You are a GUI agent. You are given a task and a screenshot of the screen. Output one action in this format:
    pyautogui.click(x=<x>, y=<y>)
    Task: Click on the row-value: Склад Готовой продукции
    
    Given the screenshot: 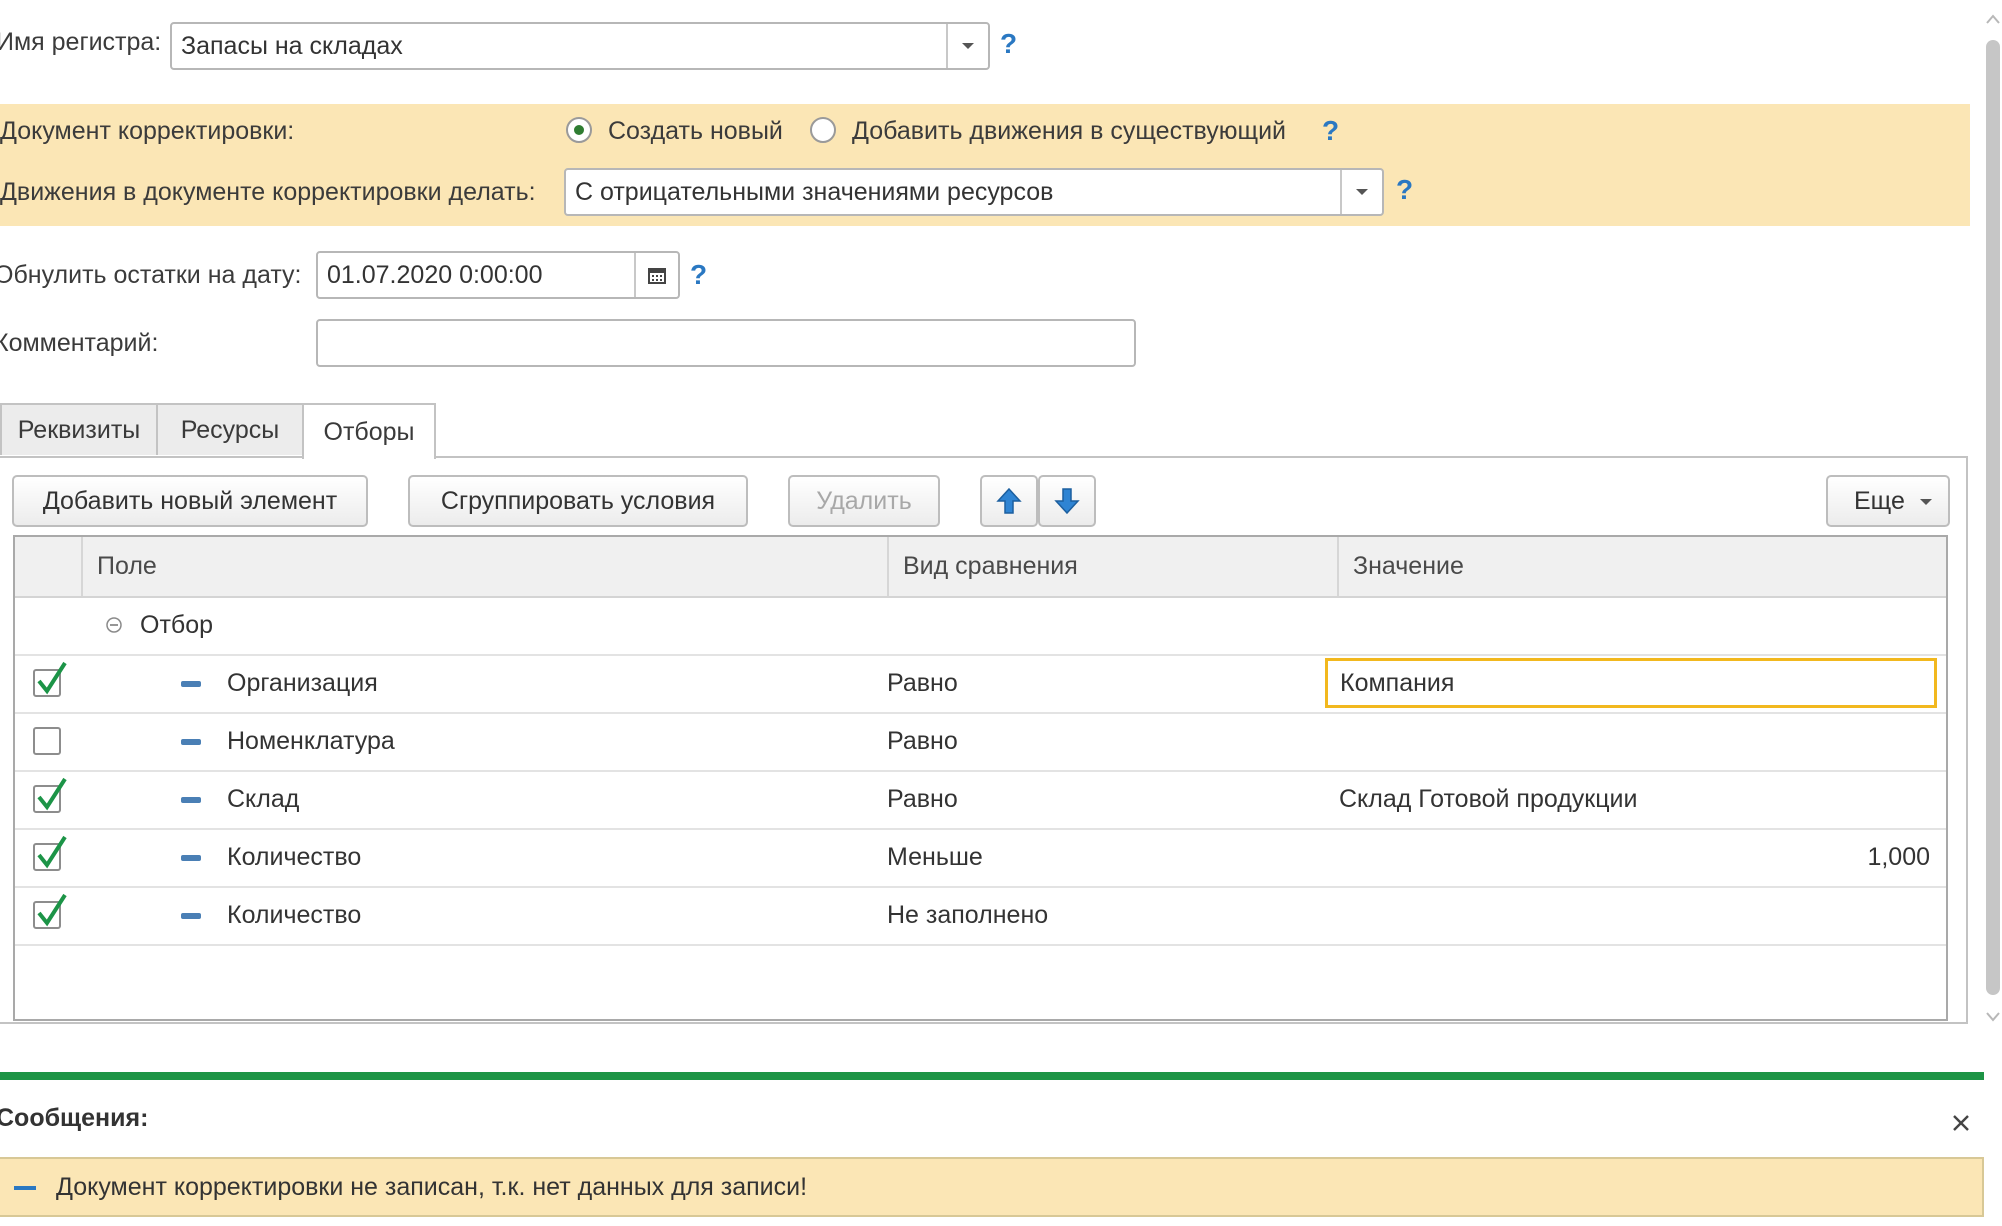 What is the action you would take?
    pyautogui.click(x=1488, y=799)
    